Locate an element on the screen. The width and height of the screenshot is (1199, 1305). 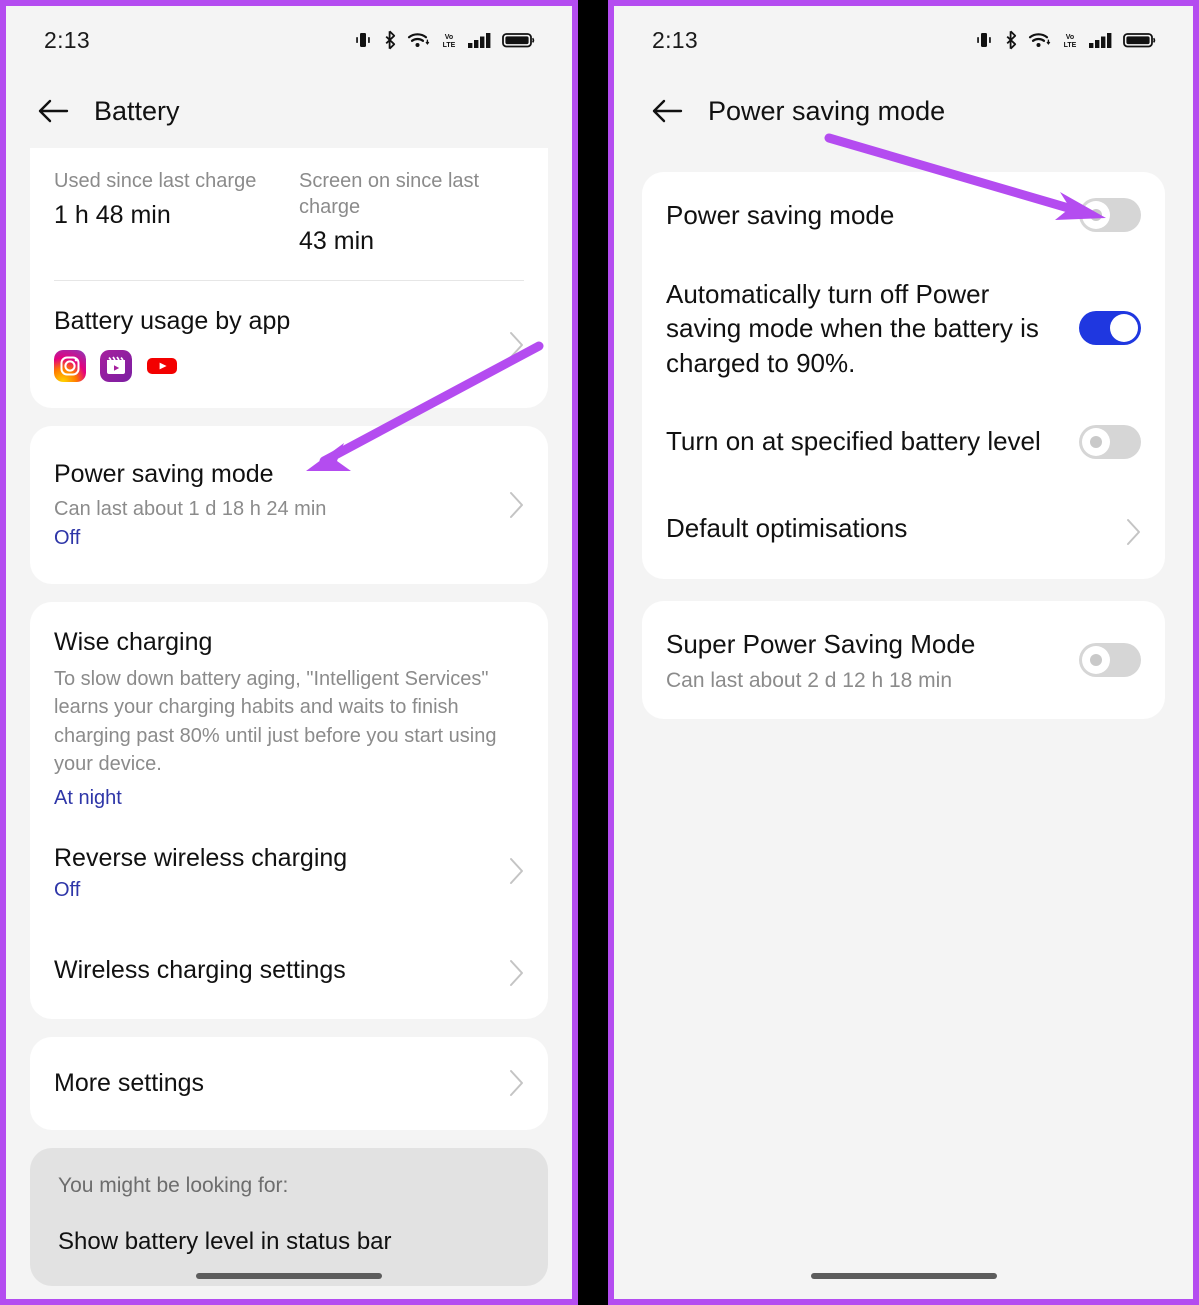
auto-turn-off-toggle is located at coordinates (1110, 328).